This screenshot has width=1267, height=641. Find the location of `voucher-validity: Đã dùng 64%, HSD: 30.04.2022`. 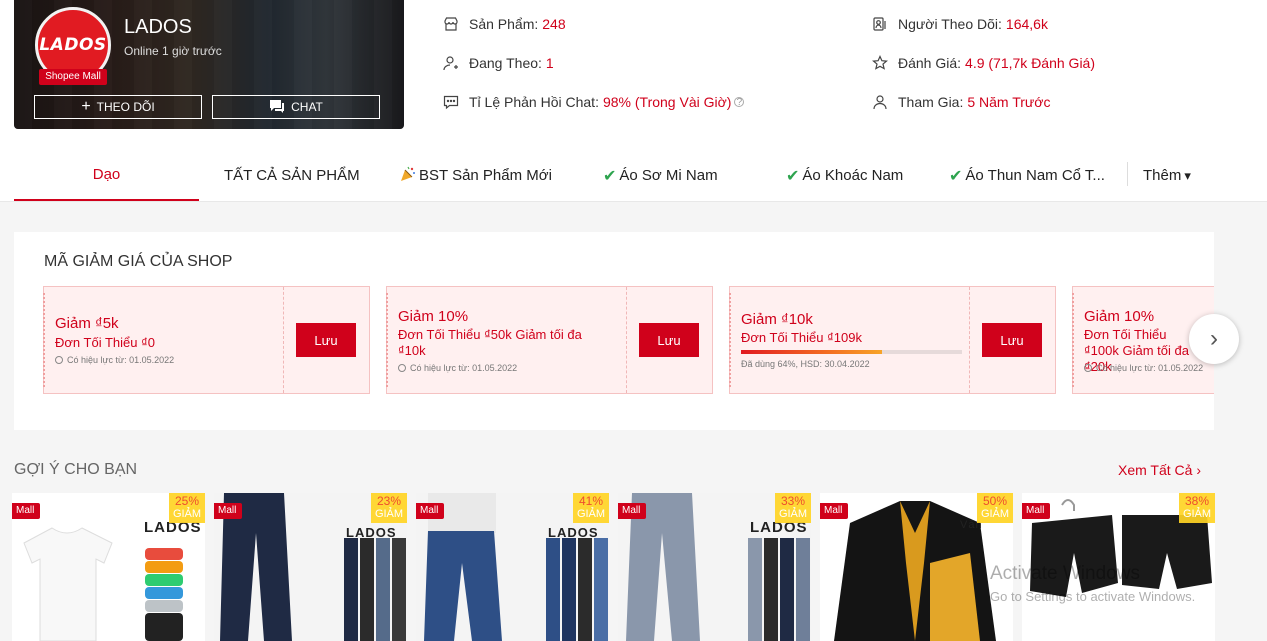

voucher-validity: Đã dùng 64%, HSD: 30.04.2022 is located at coordinates (805, 364).